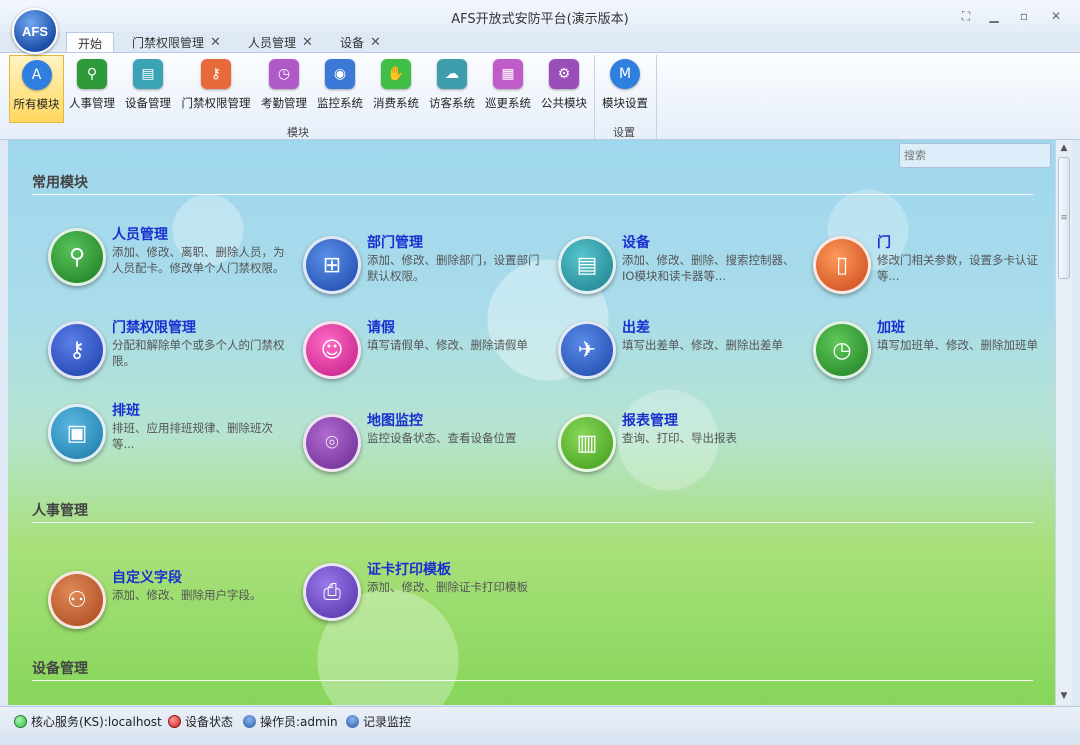 This screenshot has width=1080, height=745. I want to click on tab-access-control: 门禁权限管理 ✕, so click(176, 42).